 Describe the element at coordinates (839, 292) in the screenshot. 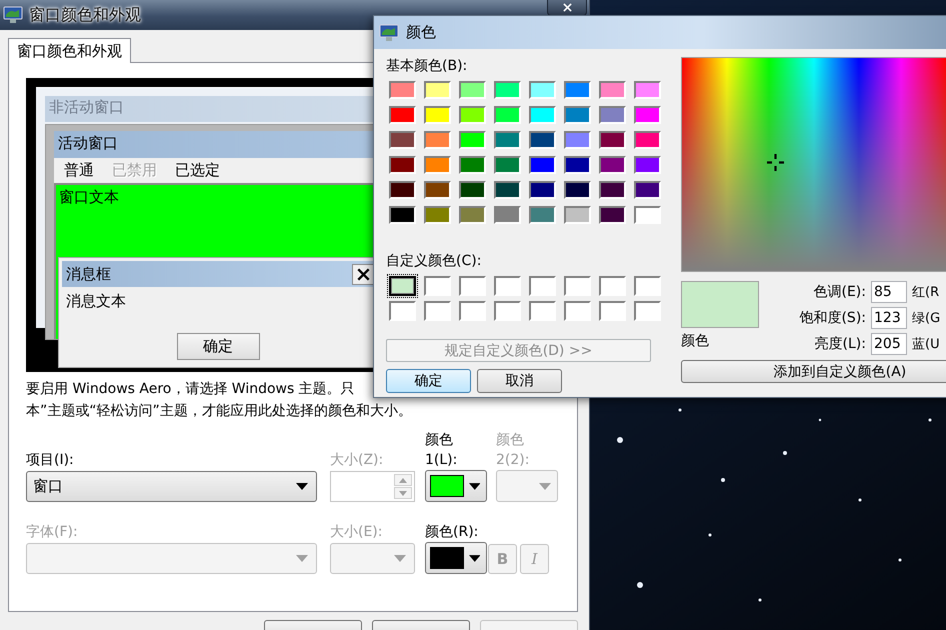

I see `field-label: 色调(E):` at that location.